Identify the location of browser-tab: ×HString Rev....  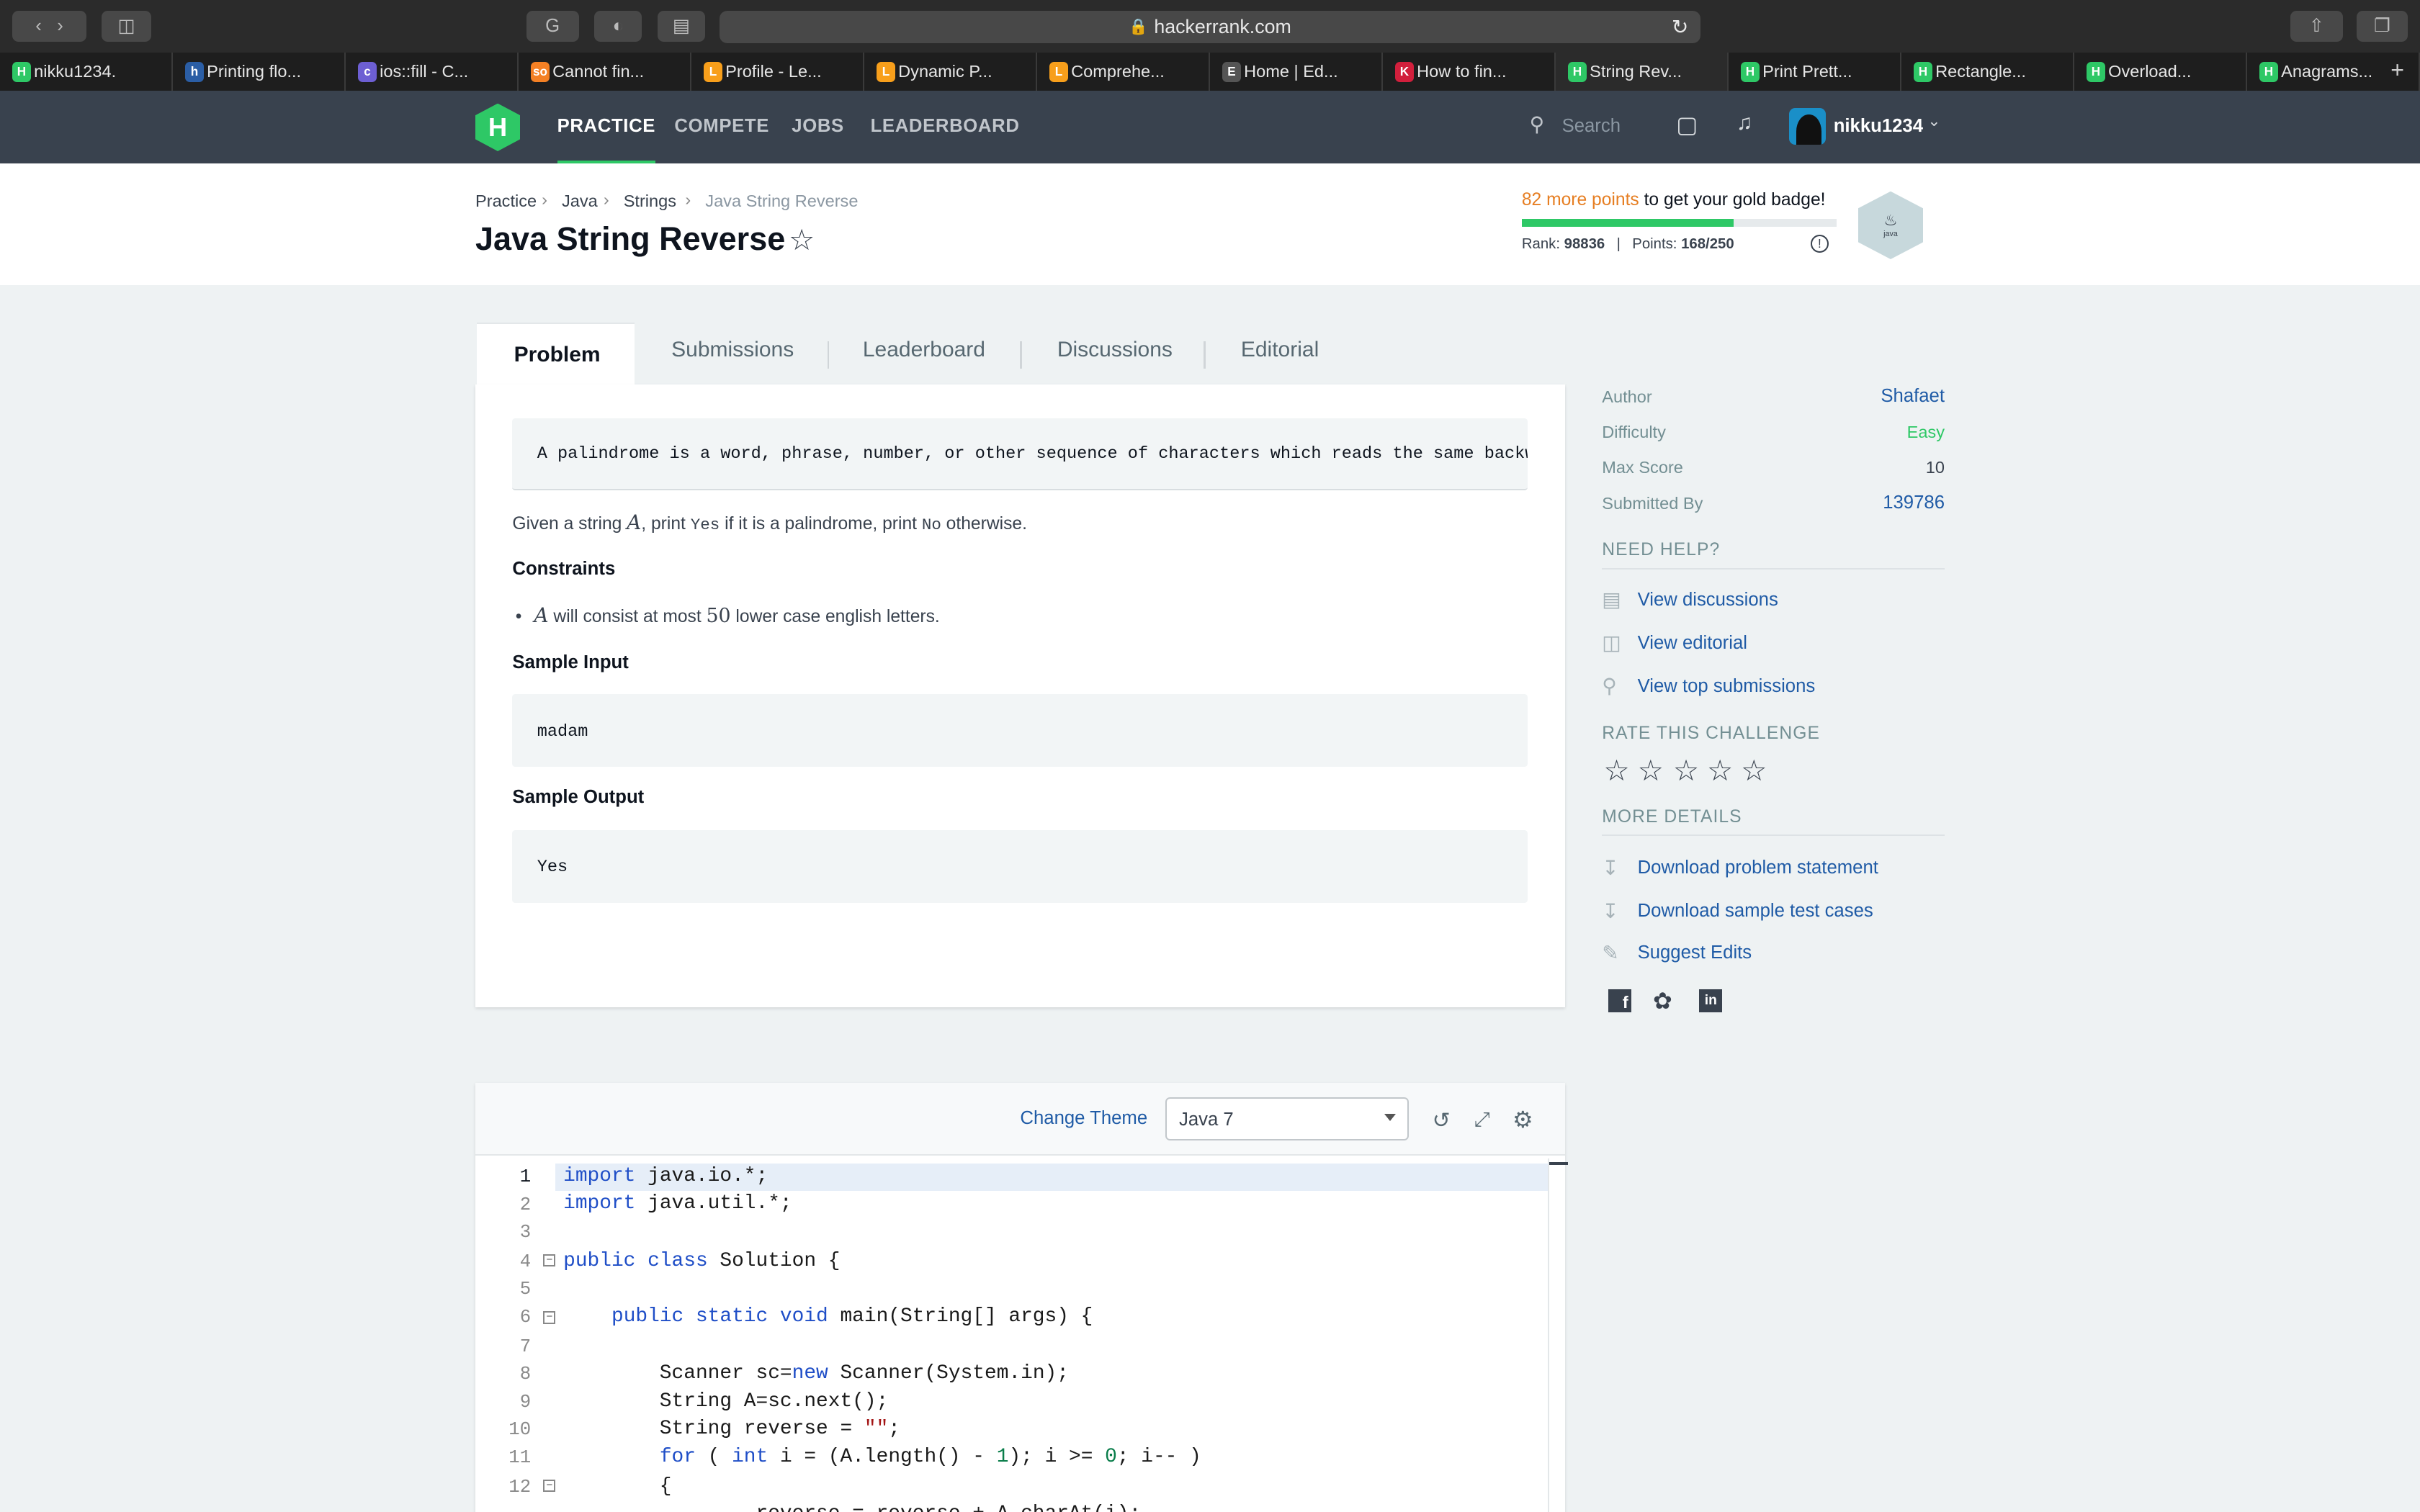
(1642, 71).